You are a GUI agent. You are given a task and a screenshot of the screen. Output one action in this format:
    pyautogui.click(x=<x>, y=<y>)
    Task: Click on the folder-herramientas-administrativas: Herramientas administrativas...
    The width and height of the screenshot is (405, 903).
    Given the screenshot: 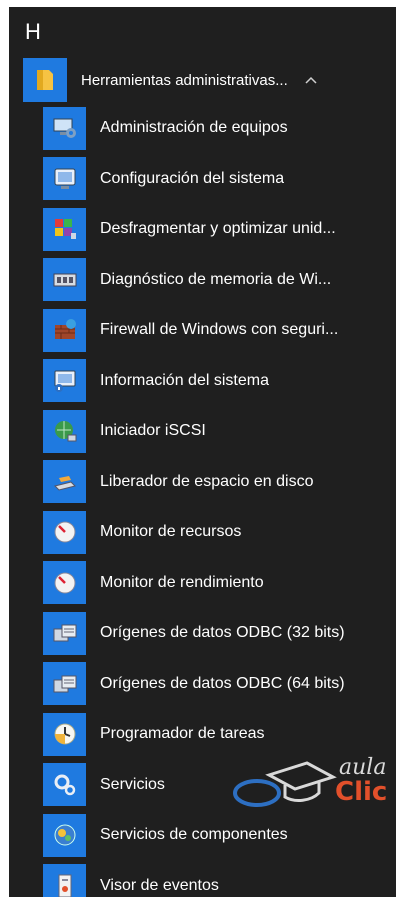 What is the action you would take?
    pyautogui.click(x=209, y=80)
    